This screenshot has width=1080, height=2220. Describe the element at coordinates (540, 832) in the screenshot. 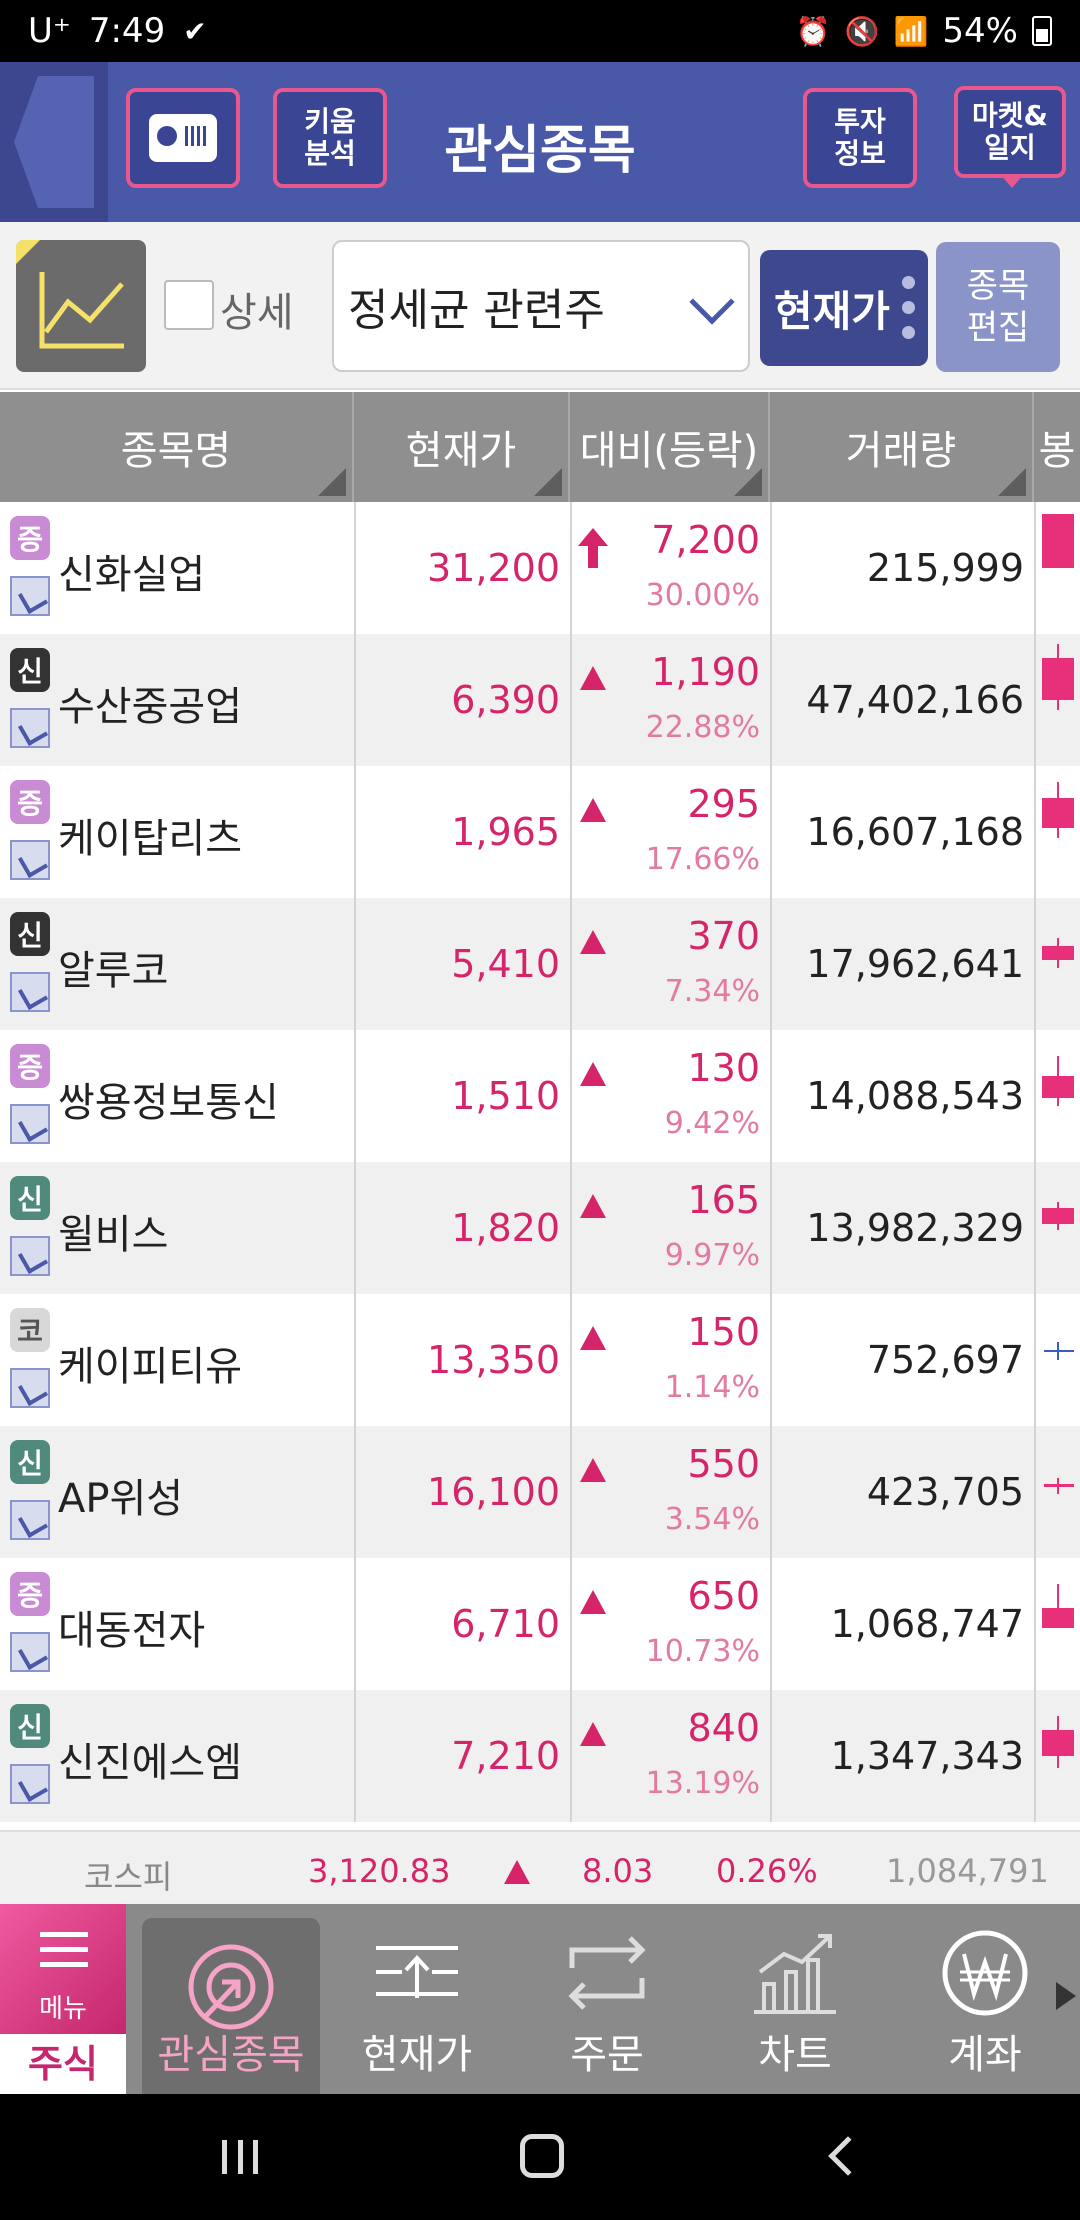

I see `table-row: 증 케이탑리츠 1,965 295 17.66% 16,607,168` at that location.